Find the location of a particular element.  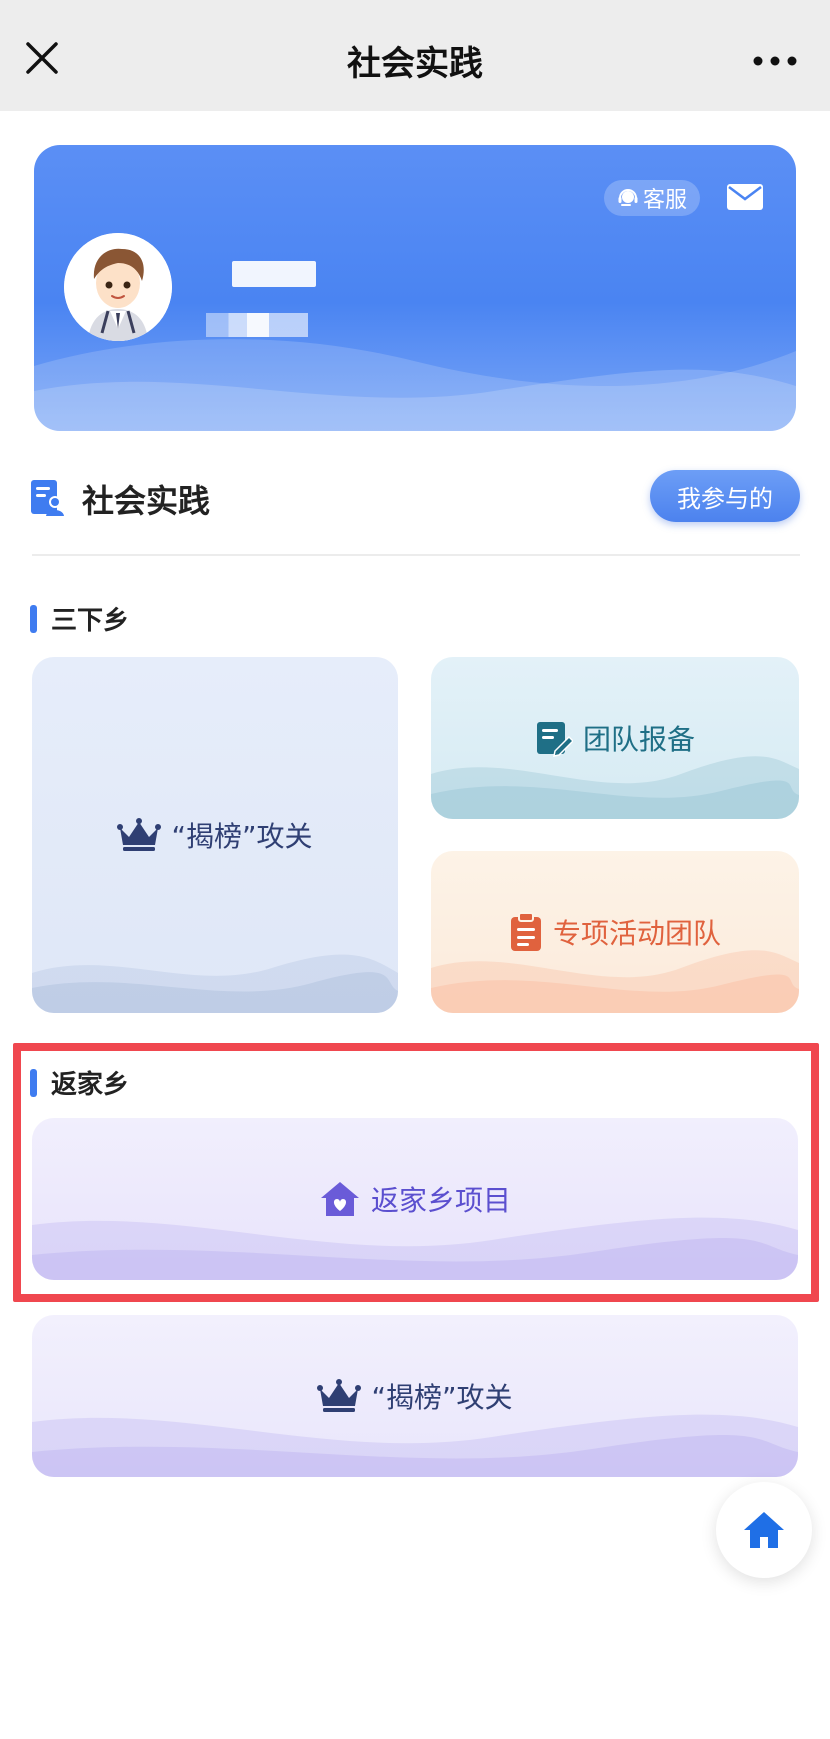

tile-special-activity-team: 专项活动团队 is located at coordinates (615, 932).